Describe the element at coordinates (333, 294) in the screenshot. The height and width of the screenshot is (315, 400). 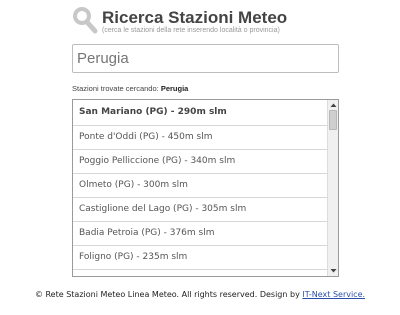
I see `footer-link: IT-Next Service.` at that location.